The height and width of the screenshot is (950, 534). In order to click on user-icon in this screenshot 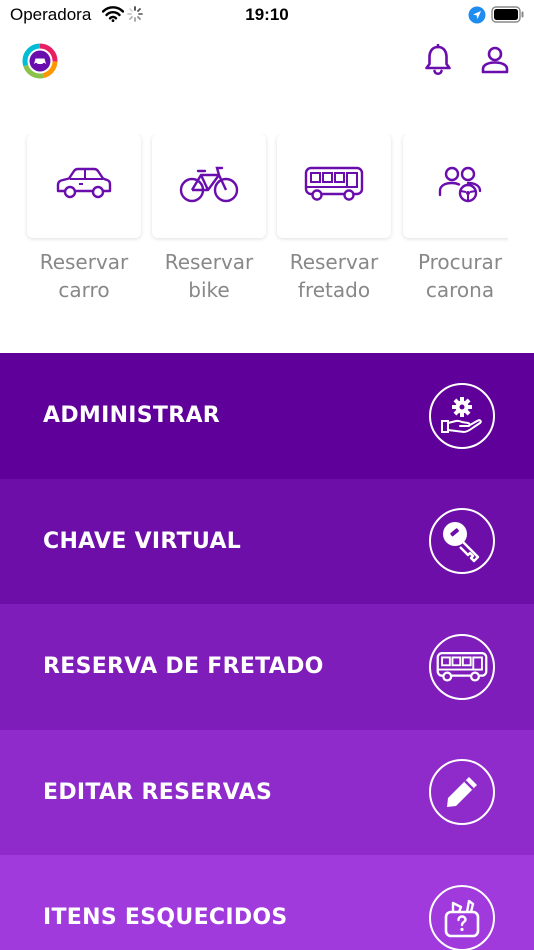, I will do `click(495, 62)`.